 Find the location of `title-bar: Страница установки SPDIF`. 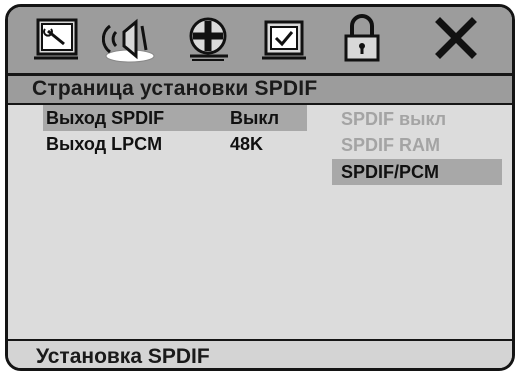

title-bar: Страница установки SPDIF is located at coordinates (260, 90).